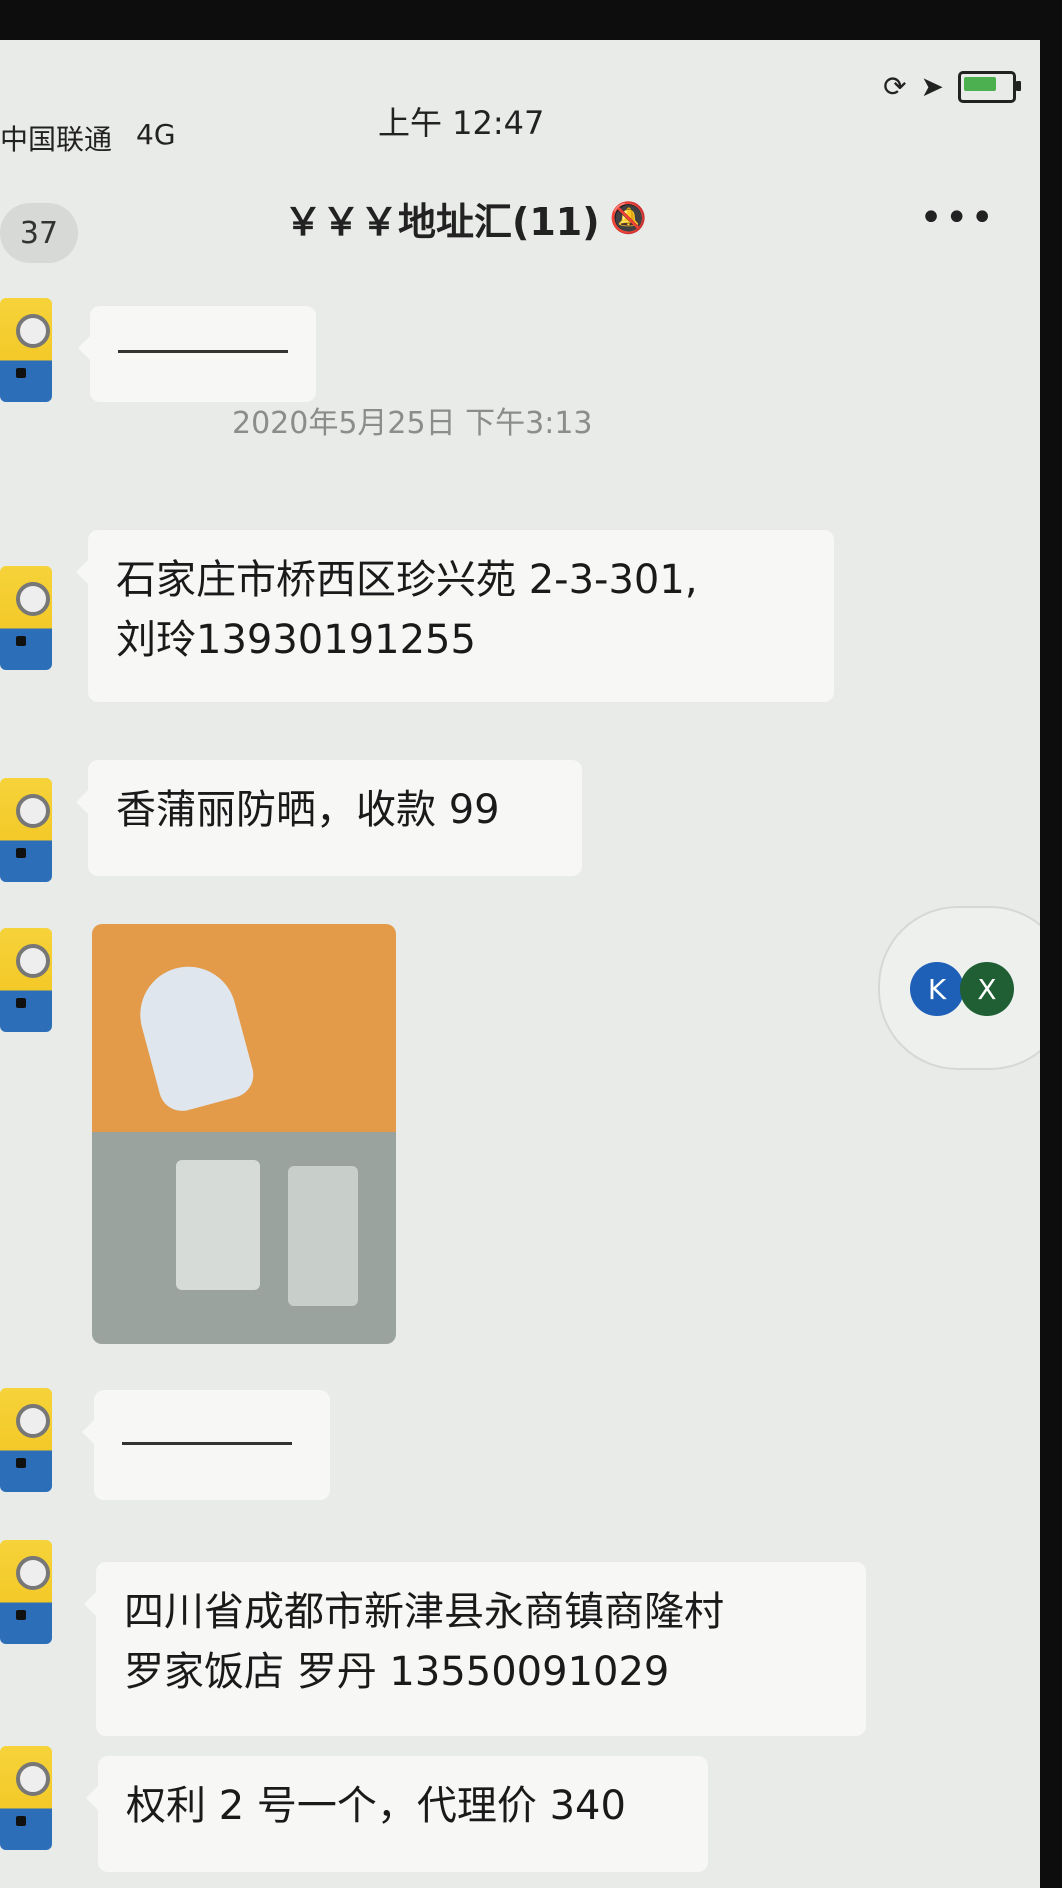 This screenshot has height=1888, width=1062. I want to click on mute-bell-icon: 🔕, so click(628, 218).